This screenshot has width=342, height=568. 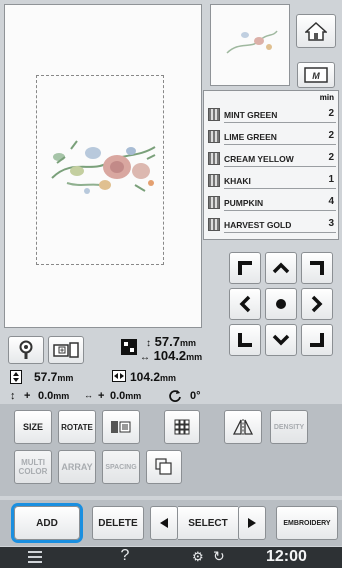 I want to click on mirror-embroidery-button, so click(x=121, y=427).